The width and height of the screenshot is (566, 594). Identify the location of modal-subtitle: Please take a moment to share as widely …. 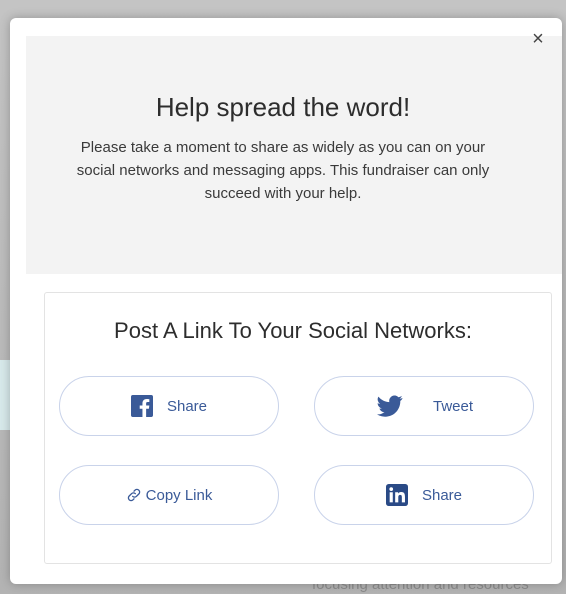
(283, 170).